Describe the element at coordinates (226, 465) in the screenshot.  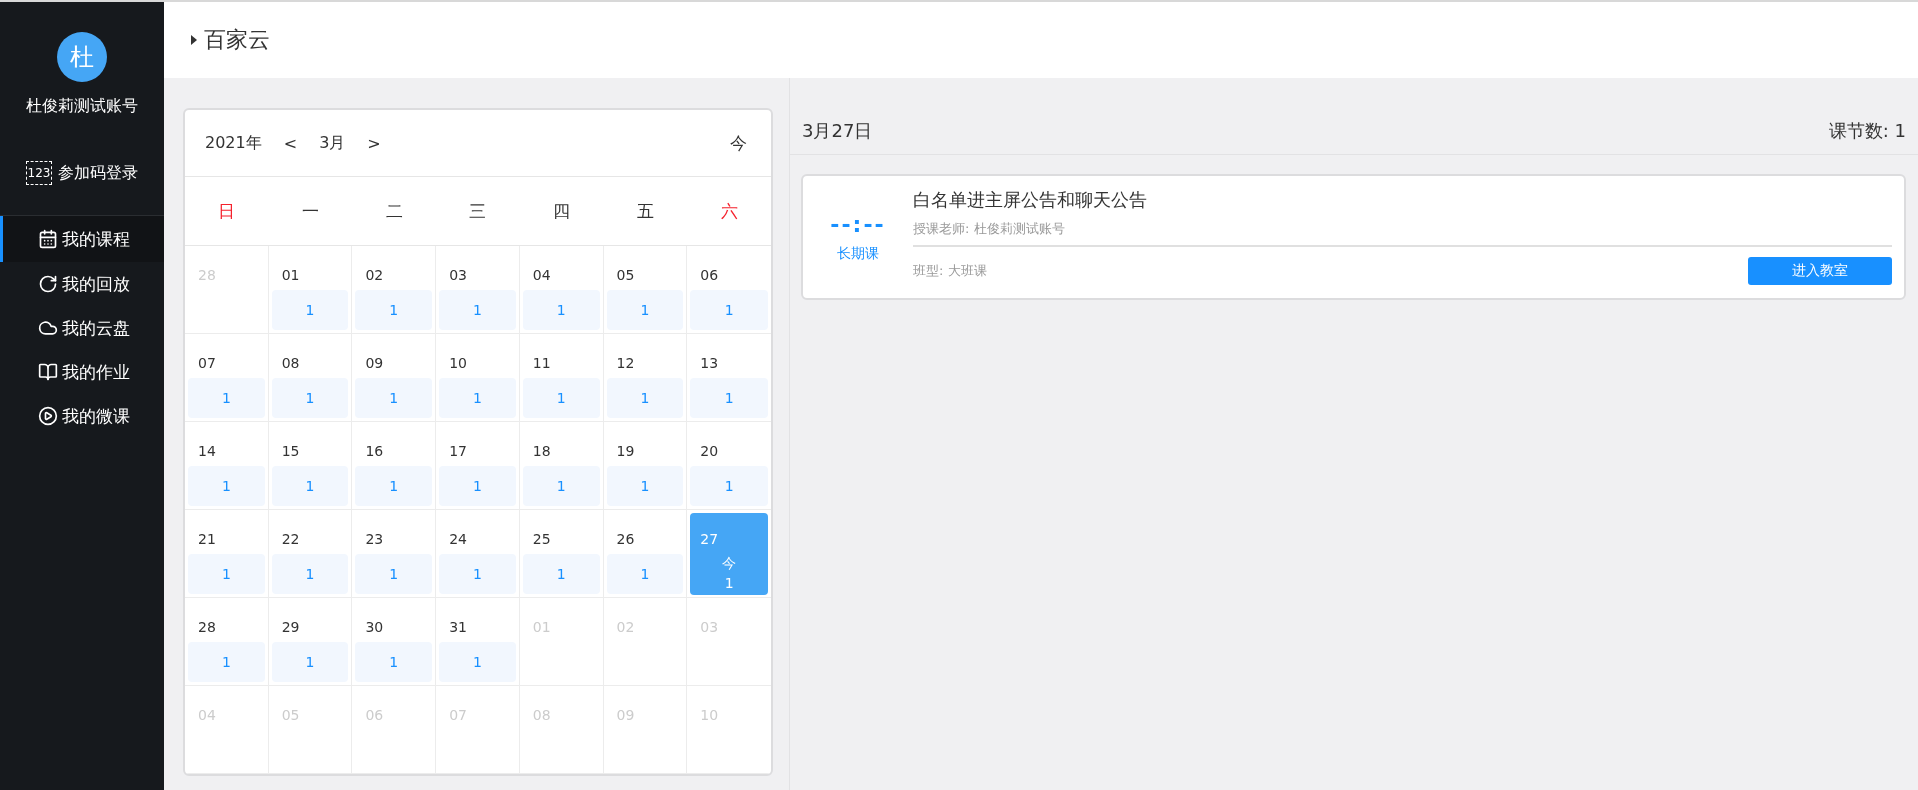
I see `calendar-day: 14 1` at that location.